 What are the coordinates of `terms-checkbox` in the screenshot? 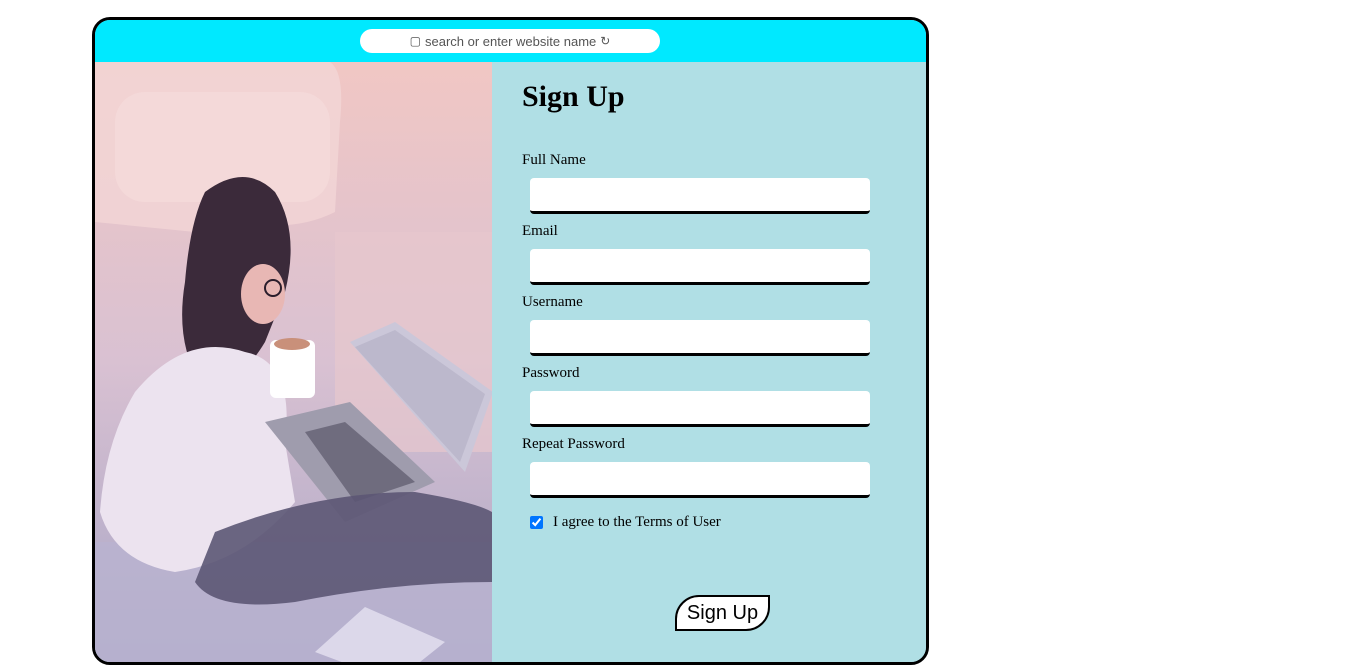 It's located at (536, 522).